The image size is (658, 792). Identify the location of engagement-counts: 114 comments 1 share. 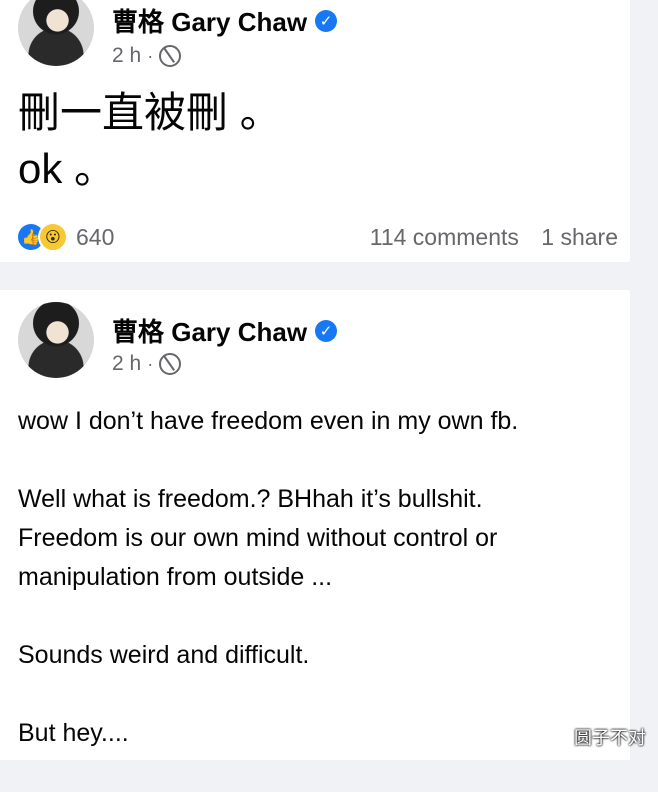
(486, 237).